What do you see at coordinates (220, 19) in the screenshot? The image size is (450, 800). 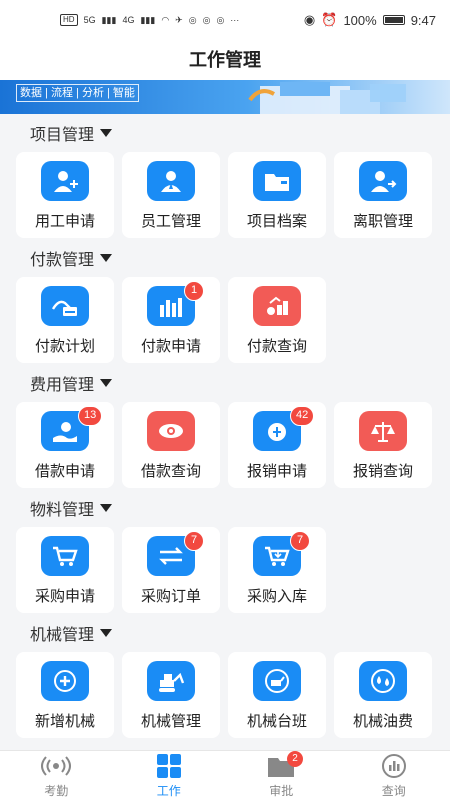 I see `app-icon-4: ◎` at bounding box center [220, 19].